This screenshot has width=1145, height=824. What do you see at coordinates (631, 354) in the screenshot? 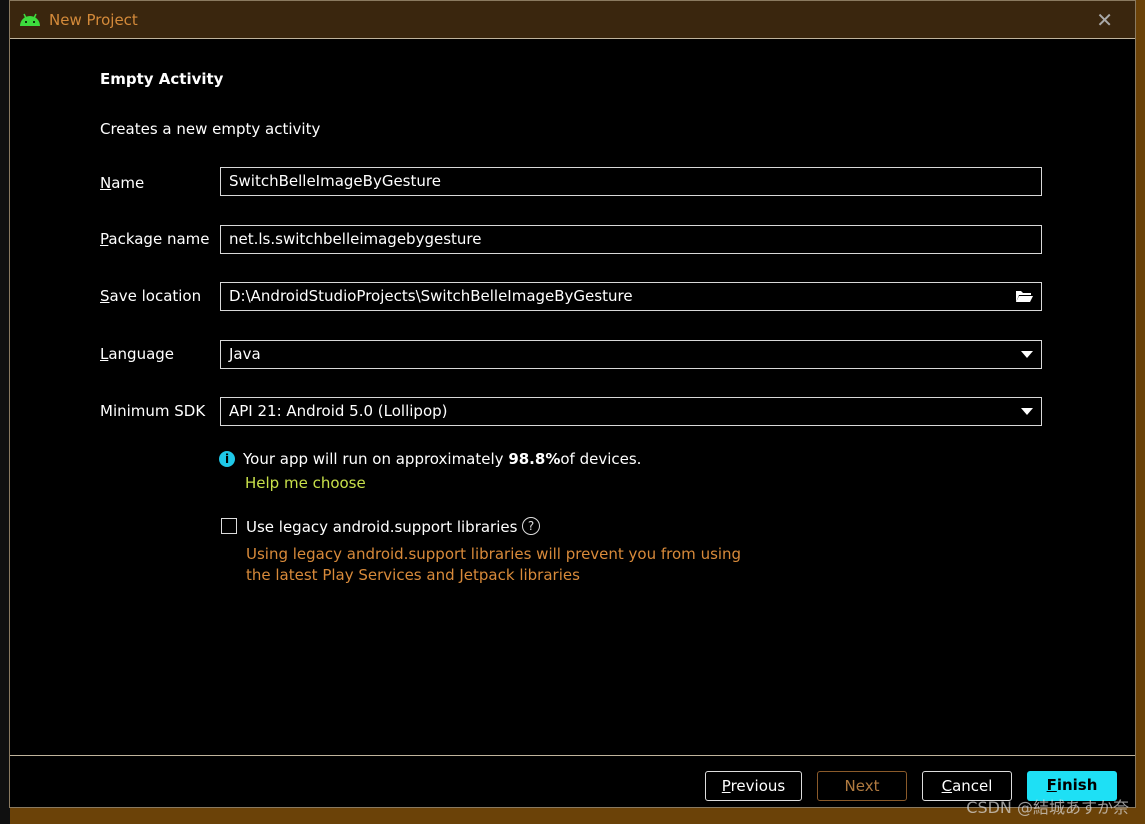
I see `language-select: Java` at bounding box center [631, 354].